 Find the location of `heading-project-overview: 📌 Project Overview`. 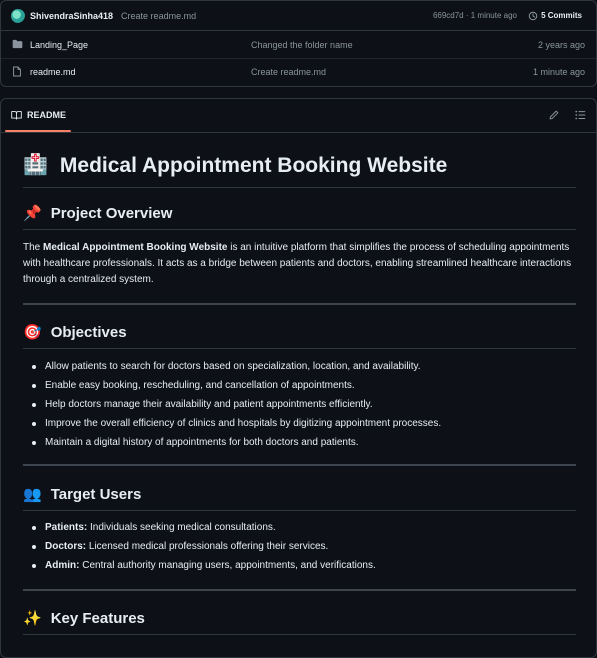

heading-project-overview: 📌 Project Overview is located at coordinates (299, 217).